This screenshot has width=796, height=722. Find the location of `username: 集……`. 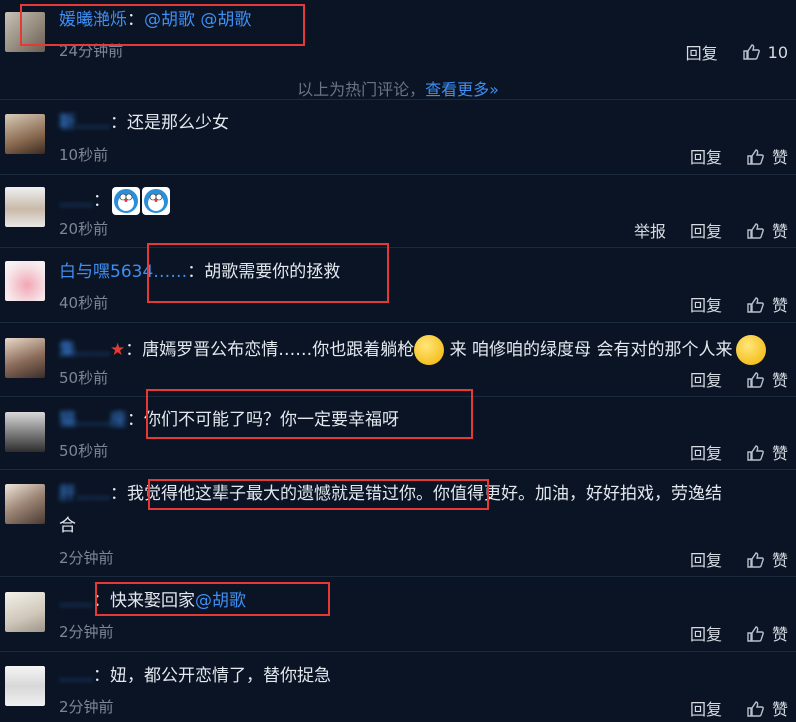

username: 集…… is located at coordinates (84, 350).